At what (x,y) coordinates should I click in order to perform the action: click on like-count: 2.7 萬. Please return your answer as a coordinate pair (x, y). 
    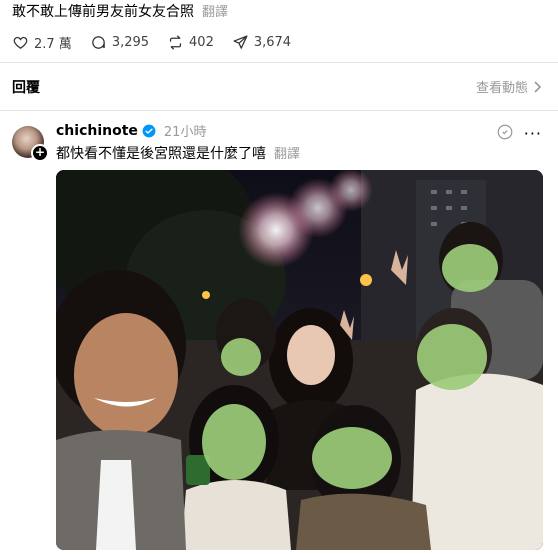
    Looking at the image, I should click on (53, 44).